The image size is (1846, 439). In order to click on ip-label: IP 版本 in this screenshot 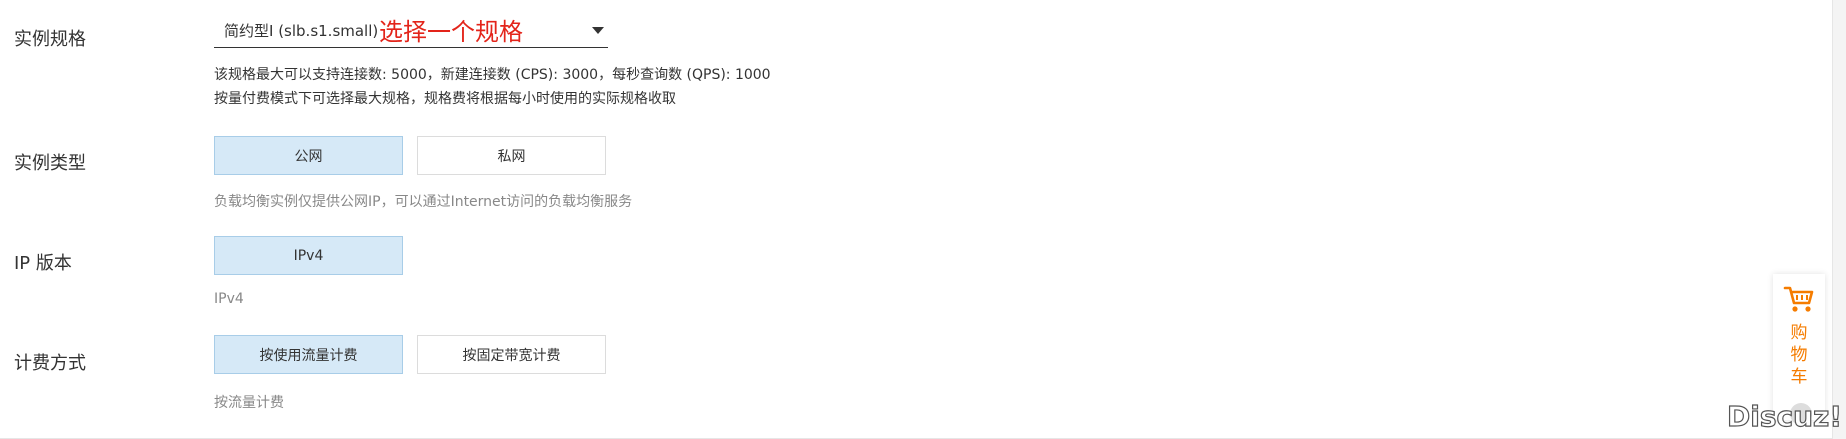, I will do `click(43, 263)`.